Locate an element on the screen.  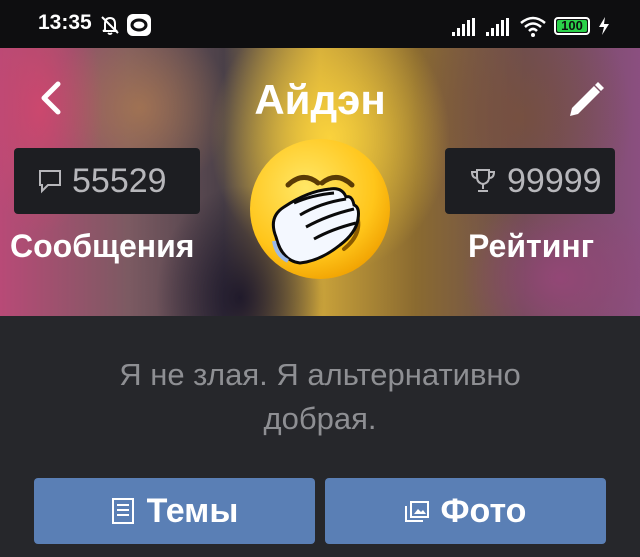
rating-count: 99999 is located at coordinates (554, 180).